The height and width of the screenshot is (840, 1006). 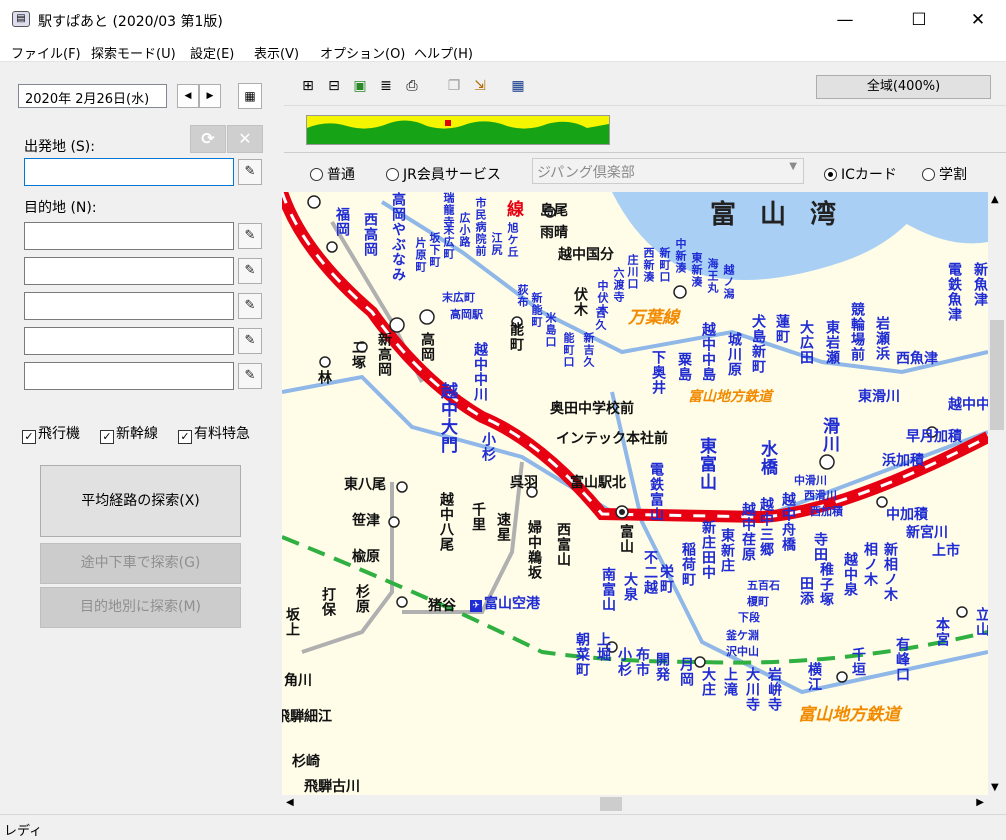 What do you see at coordinates (653, 318) in the screenshot?
I see `line-label: 万葉線` at bounding box center [653, 318].